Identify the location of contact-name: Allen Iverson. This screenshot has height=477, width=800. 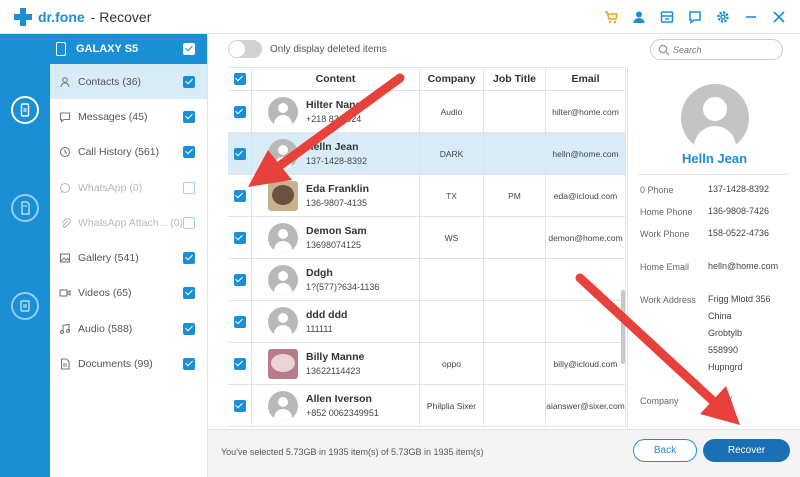
(339, 399).